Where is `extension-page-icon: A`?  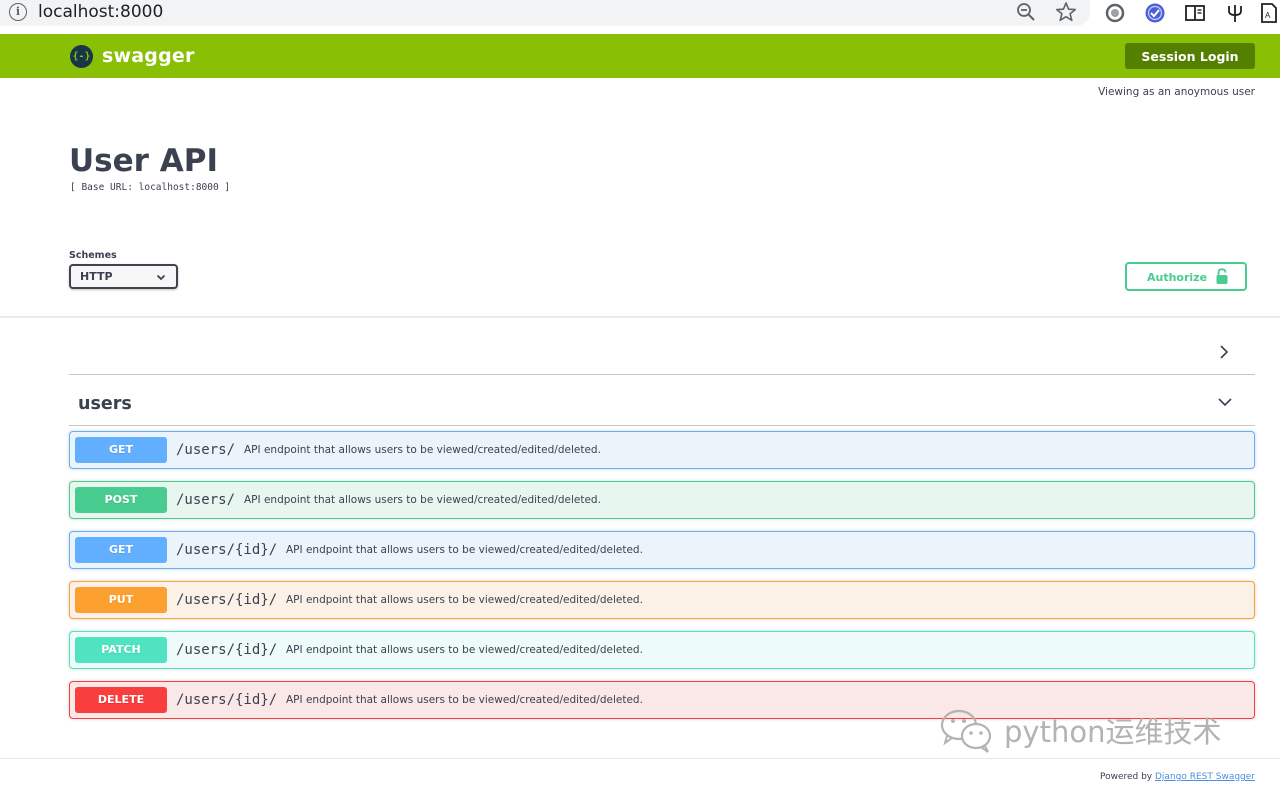
extension-page-icon: A is located at coordinates (1269, 13).